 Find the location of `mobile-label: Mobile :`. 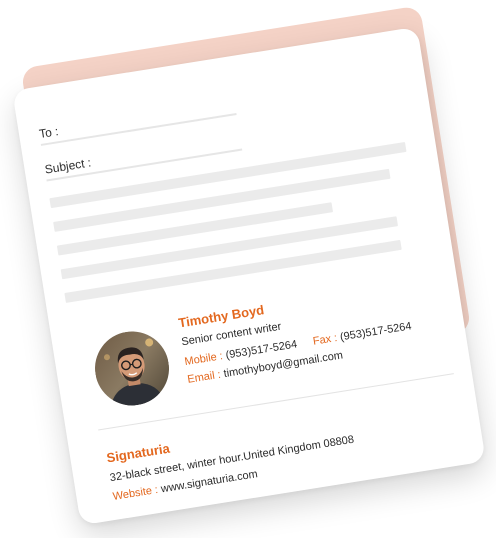

mobile-label: Mobile : is located at coordinates (203, 359).